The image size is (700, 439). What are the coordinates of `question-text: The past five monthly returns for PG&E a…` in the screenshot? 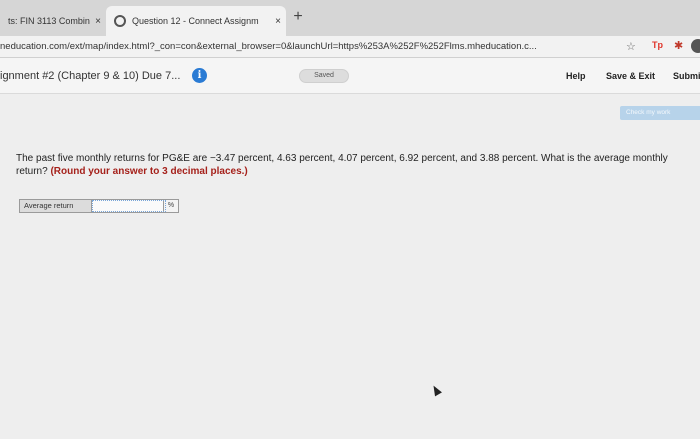 It's located at (346, 165).